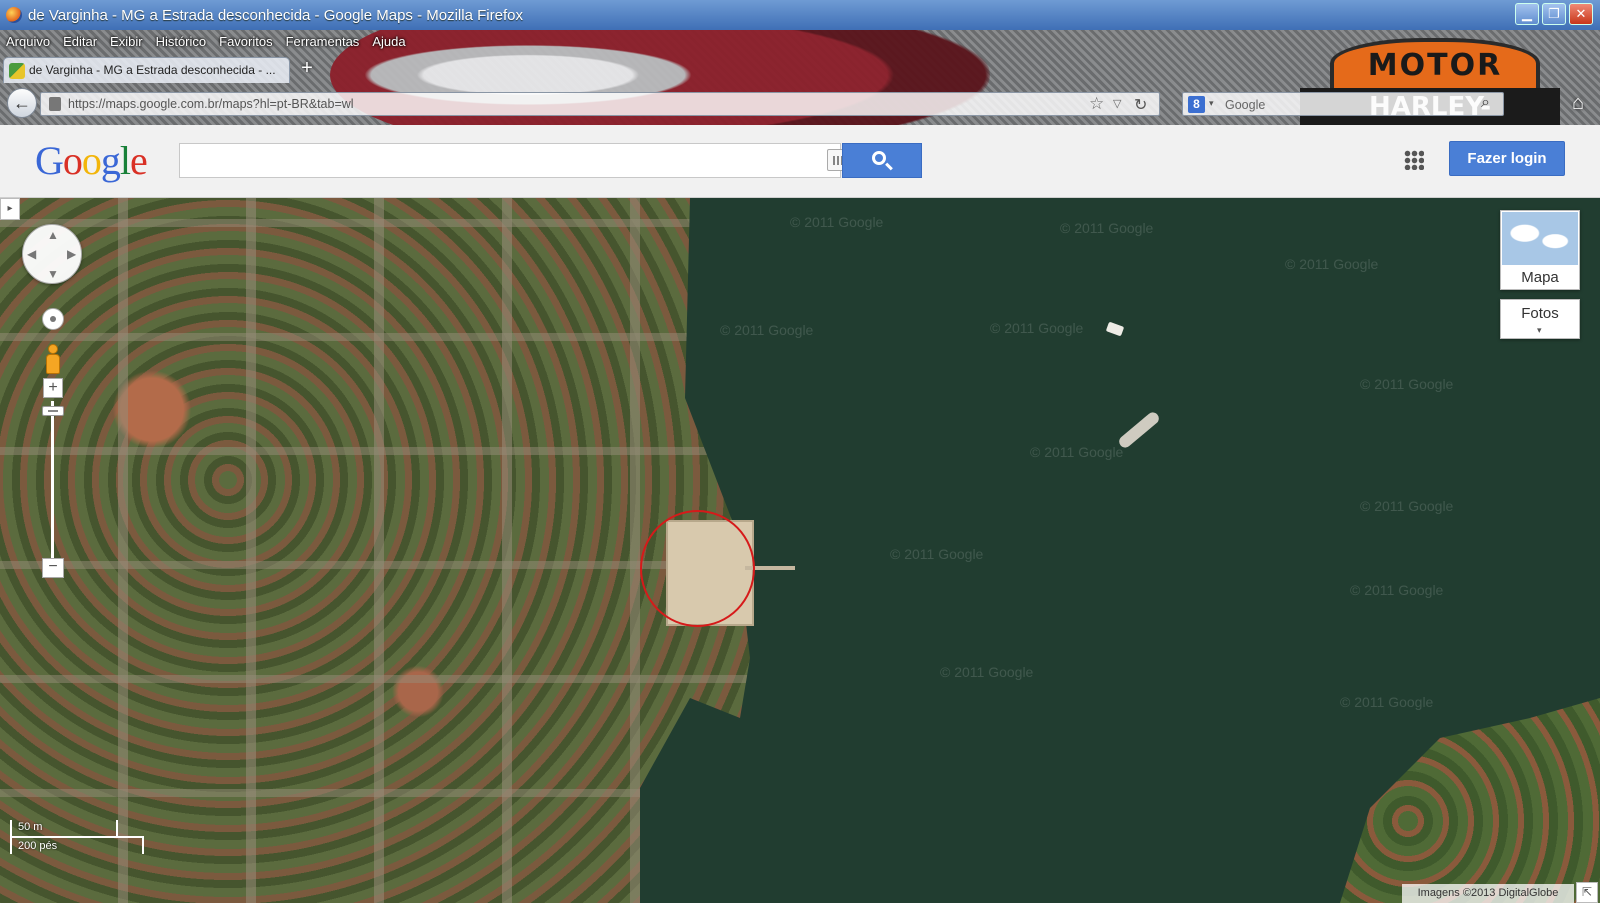 The image size is (1600, 903). Describe the element at coordinates (1211, 103) in the screenshot. I see `engine-dropdown-icon: ▾` at that location.